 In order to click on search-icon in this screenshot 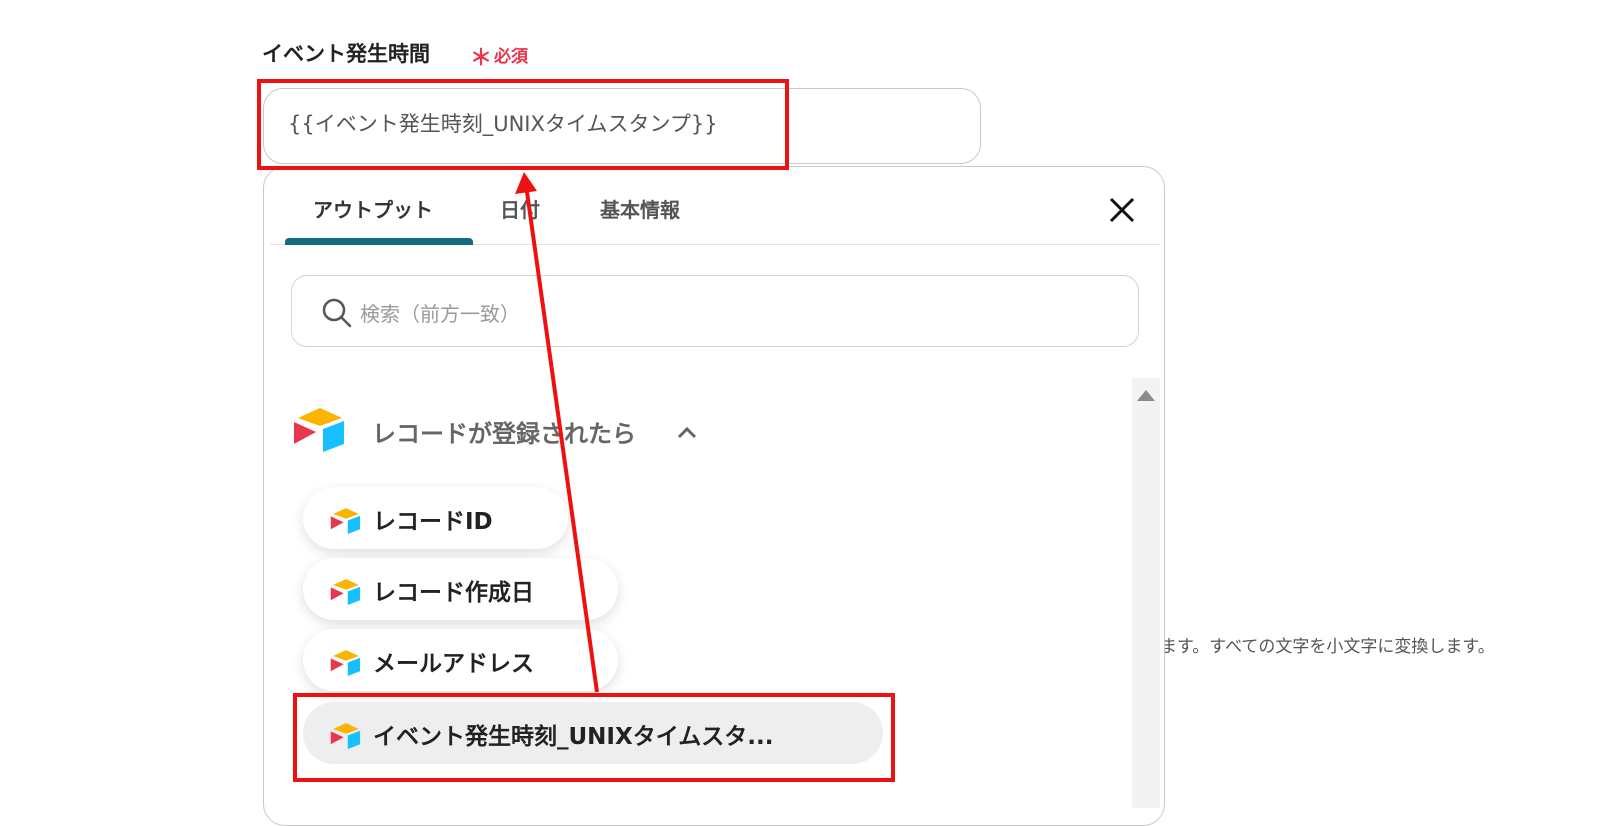, I will do `click(337, 313)`.